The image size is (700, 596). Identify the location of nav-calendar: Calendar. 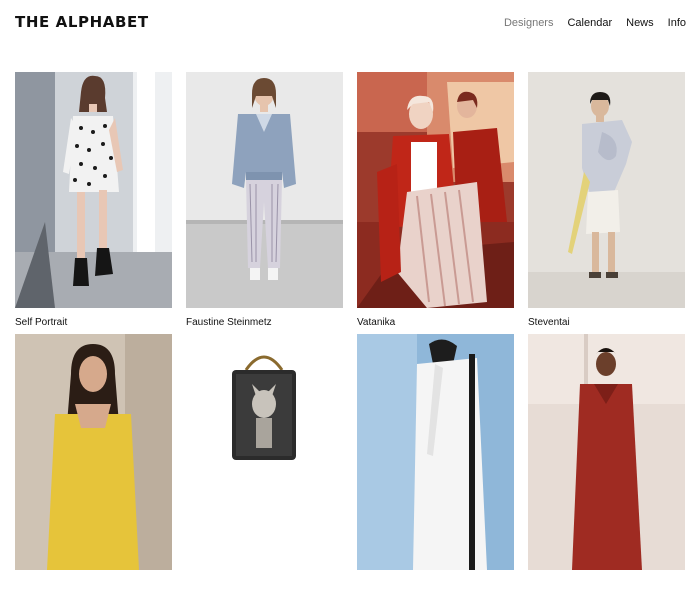
(589, 23).